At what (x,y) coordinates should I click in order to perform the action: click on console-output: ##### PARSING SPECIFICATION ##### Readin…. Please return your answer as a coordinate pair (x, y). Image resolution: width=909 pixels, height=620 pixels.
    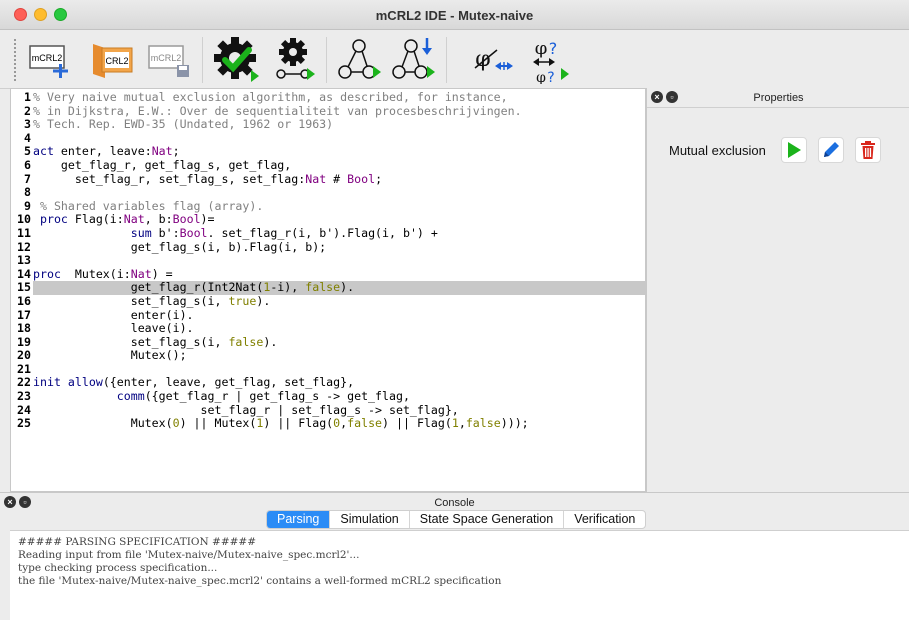
    Looking at the image, I should click on (459, 575).